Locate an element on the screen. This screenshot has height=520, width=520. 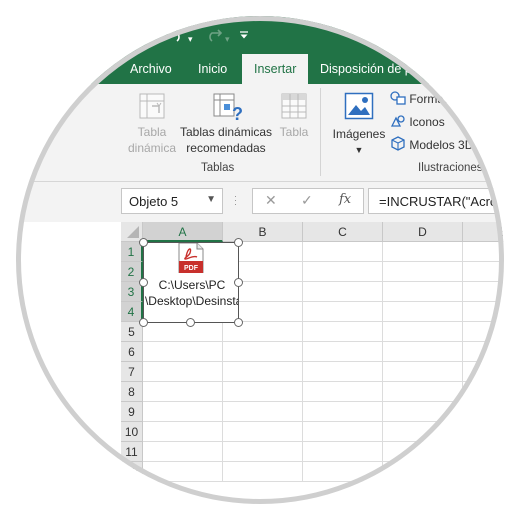
redo-dropdown-icon: ▾ is located at coordinates (227, 39).